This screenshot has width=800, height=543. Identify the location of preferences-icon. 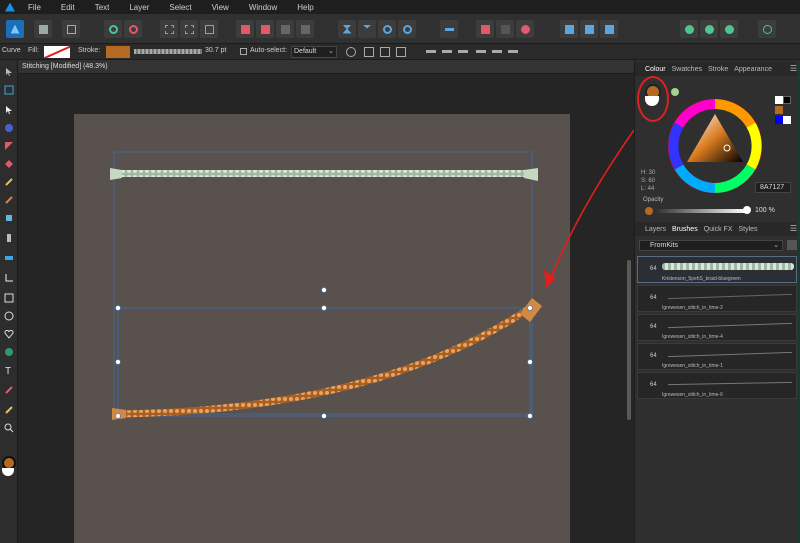
(133, 29).